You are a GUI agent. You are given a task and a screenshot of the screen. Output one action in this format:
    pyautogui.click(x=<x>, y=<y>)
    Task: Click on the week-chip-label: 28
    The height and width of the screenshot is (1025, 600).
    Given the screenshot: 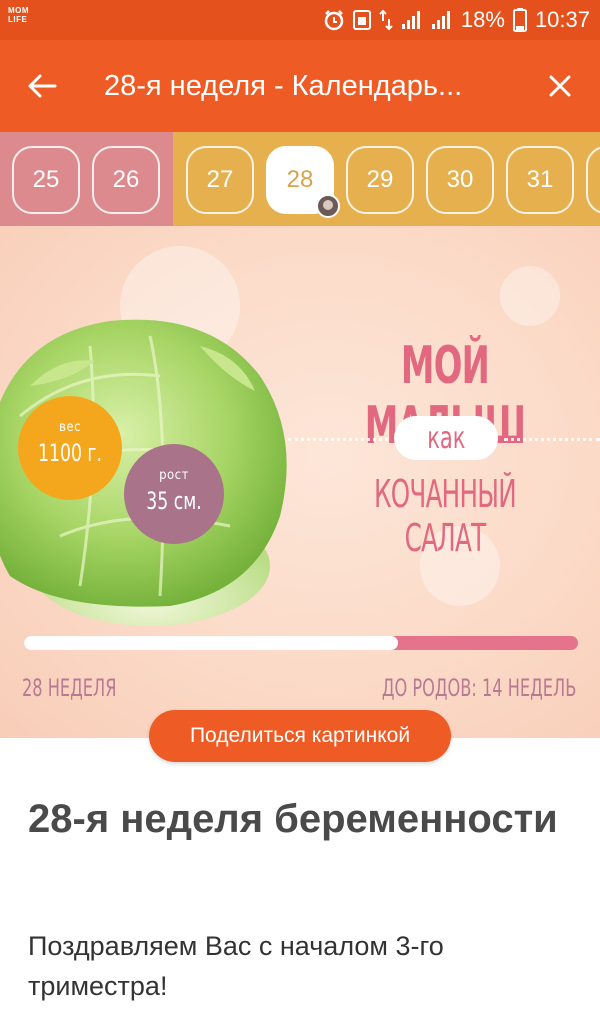 What is the action you would take?
    pyautogui.click(x=300, y=179)
    